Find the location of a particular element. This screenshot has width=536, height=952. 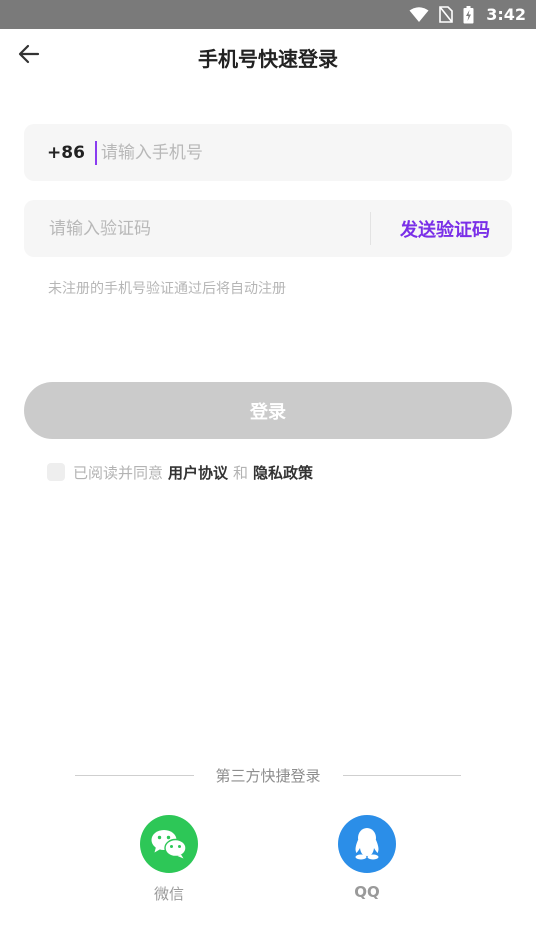

verification-code-input is located at coordinates (209, 228).